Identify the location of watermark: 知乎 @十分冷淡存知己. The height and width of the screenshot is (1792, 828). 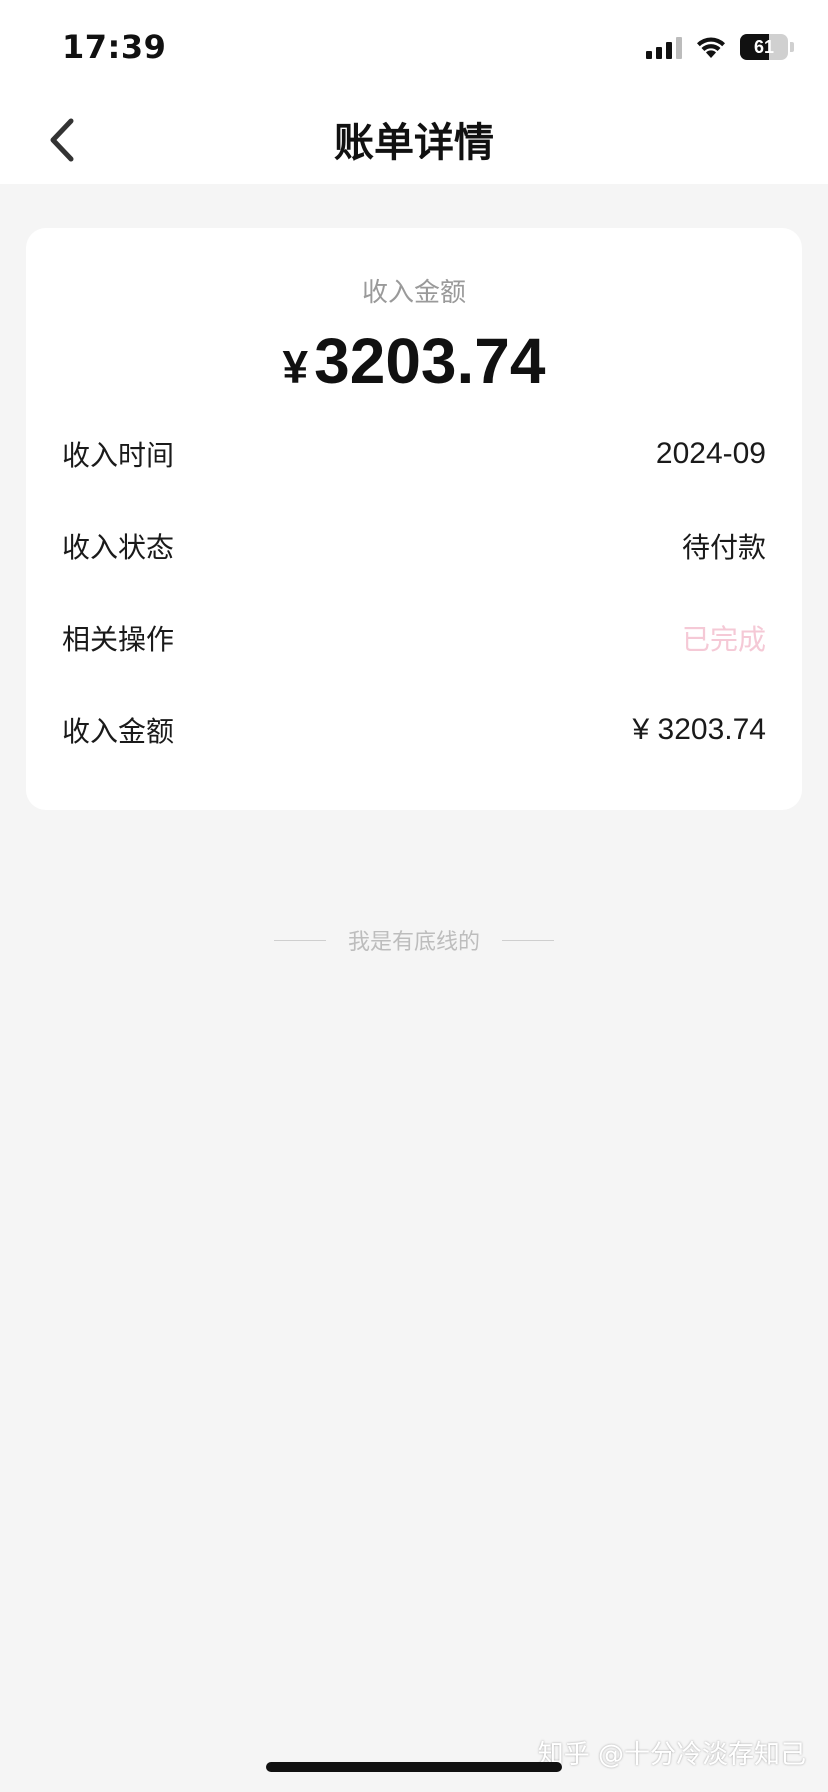
(671, 1755).